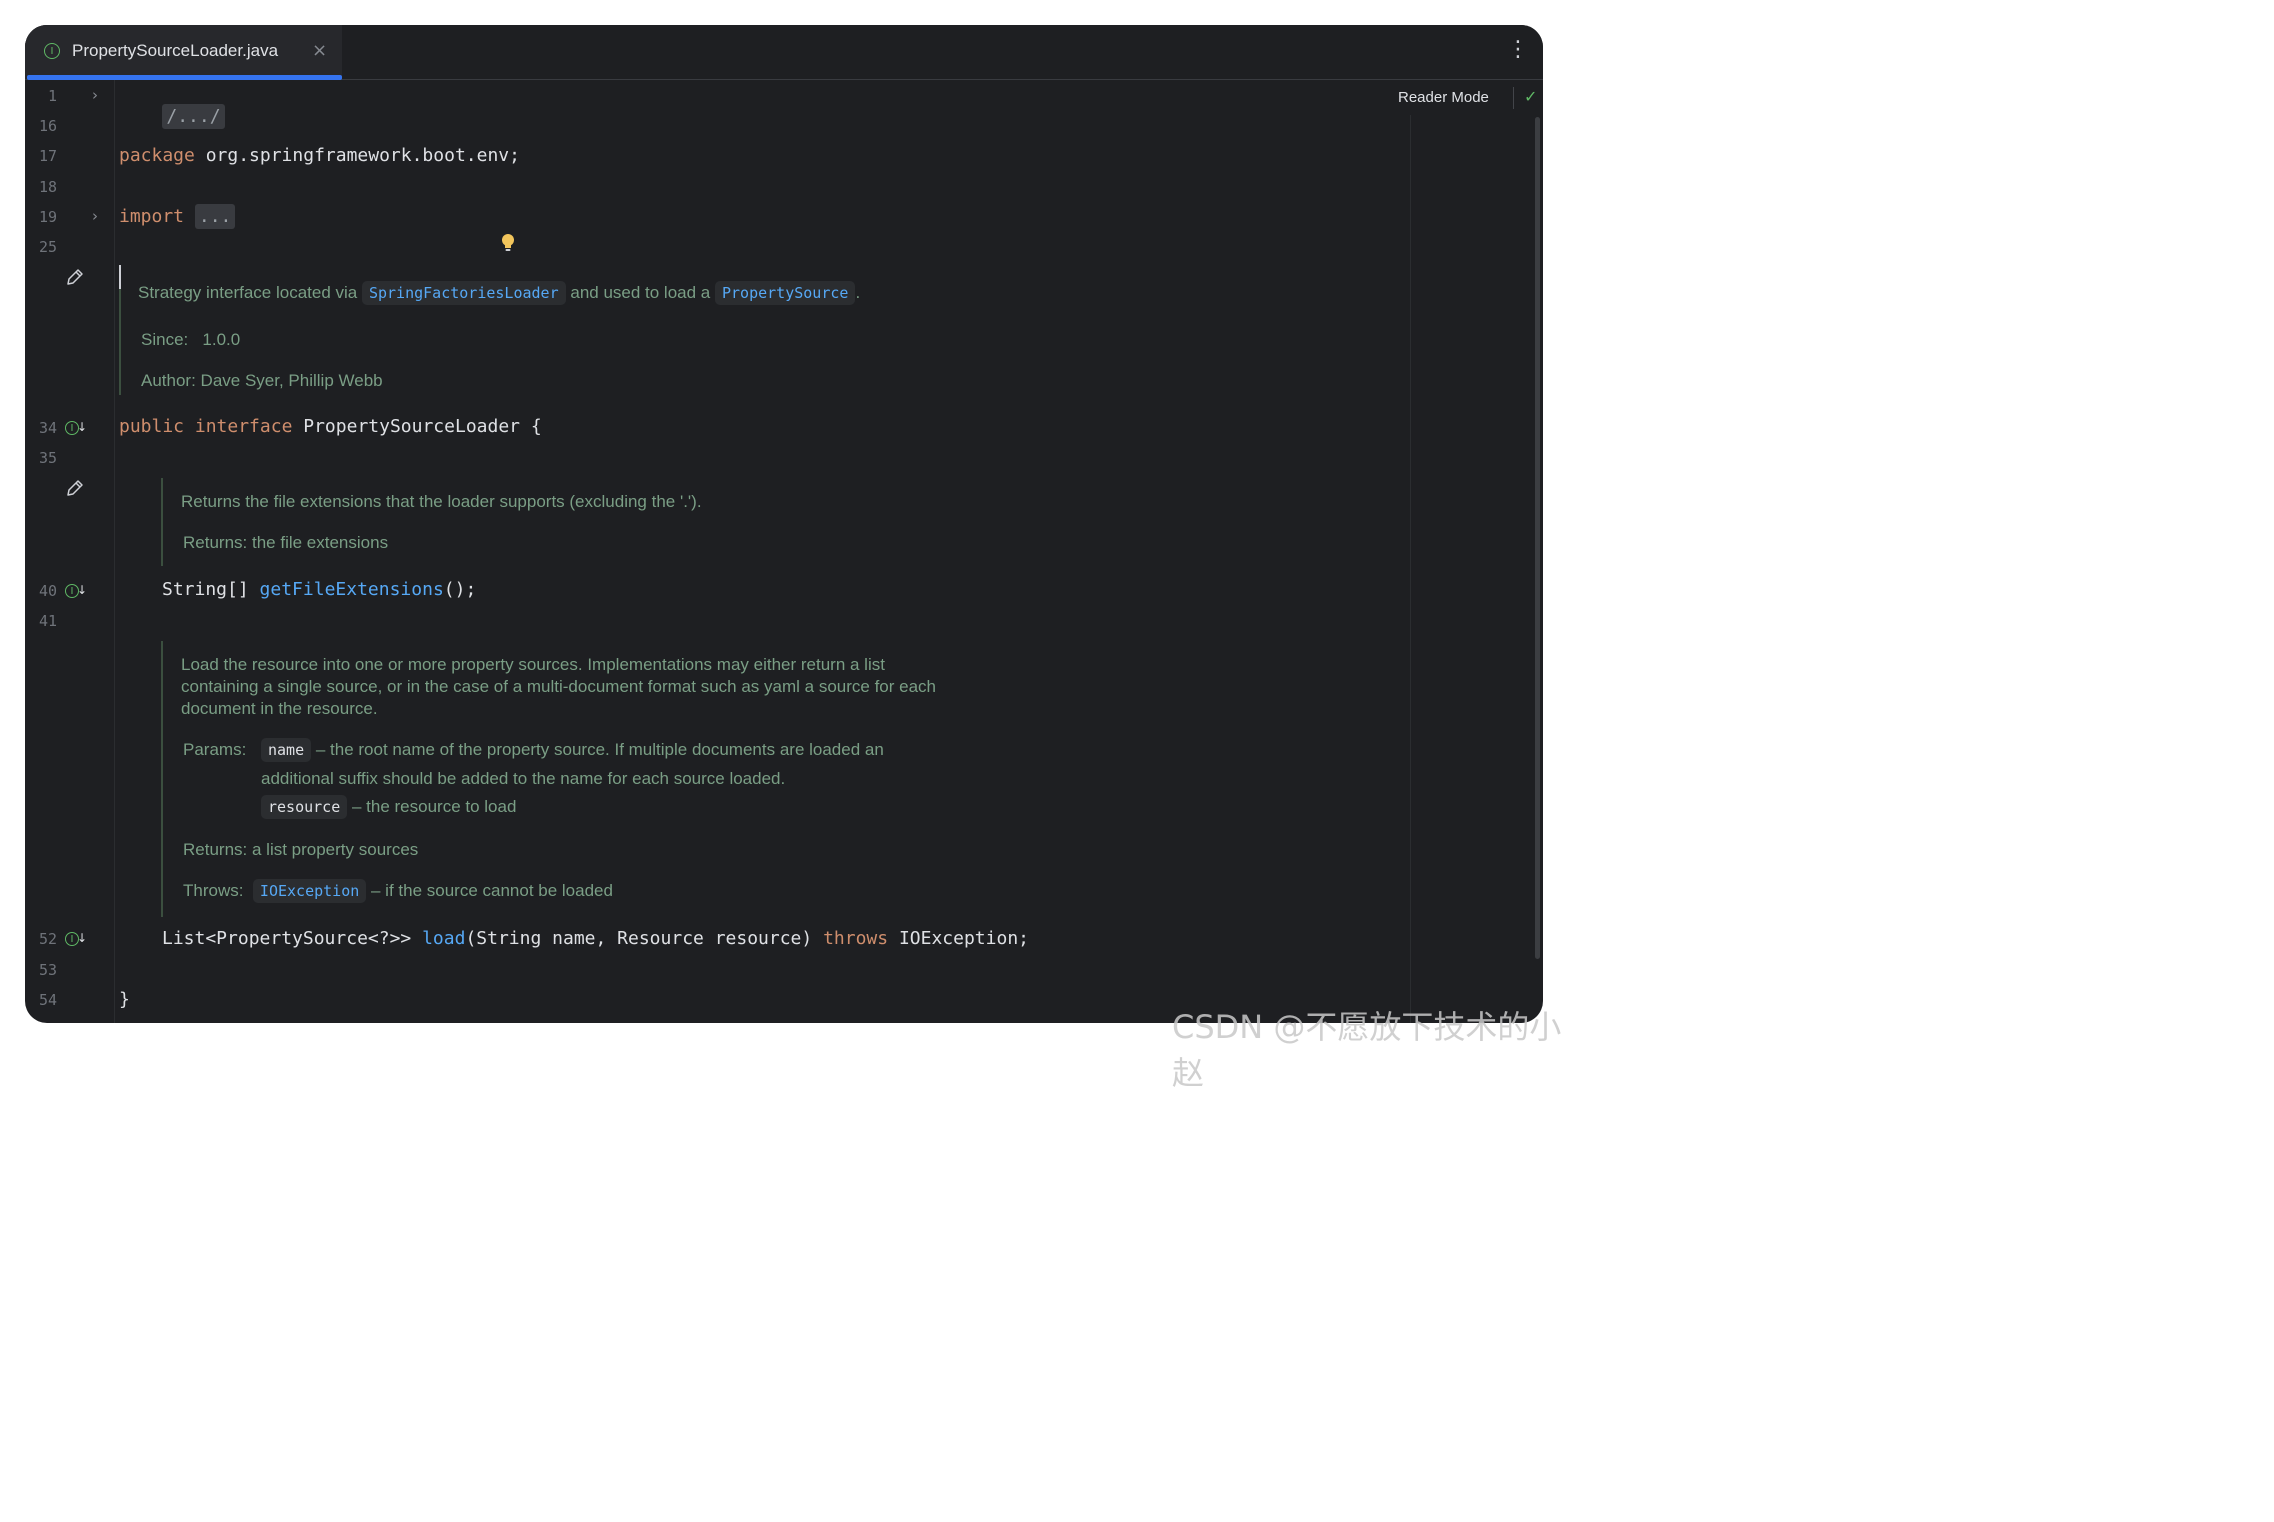 The width and height of the screenshot is (2274, 1522). Describe the element at coordinates (47, 939) in the screenshot. I see `line-number: 52` at that location.